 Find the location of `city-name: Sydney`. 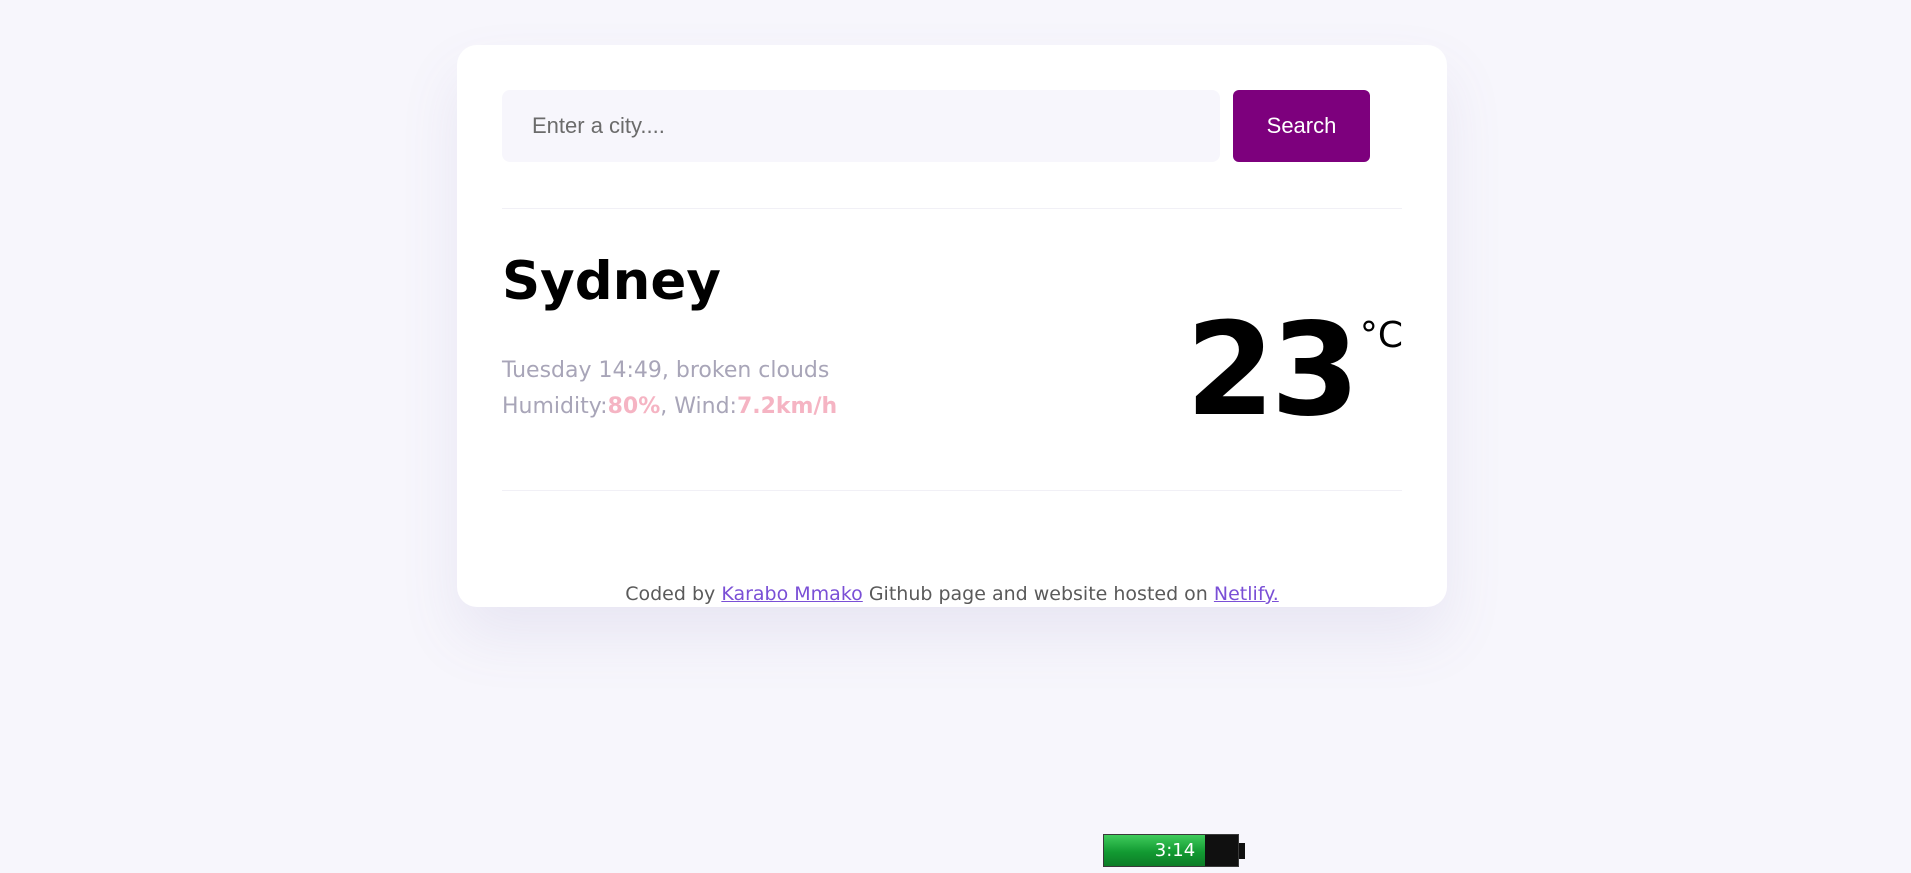

city-name: Sydney is located at coordinates (611, 281).